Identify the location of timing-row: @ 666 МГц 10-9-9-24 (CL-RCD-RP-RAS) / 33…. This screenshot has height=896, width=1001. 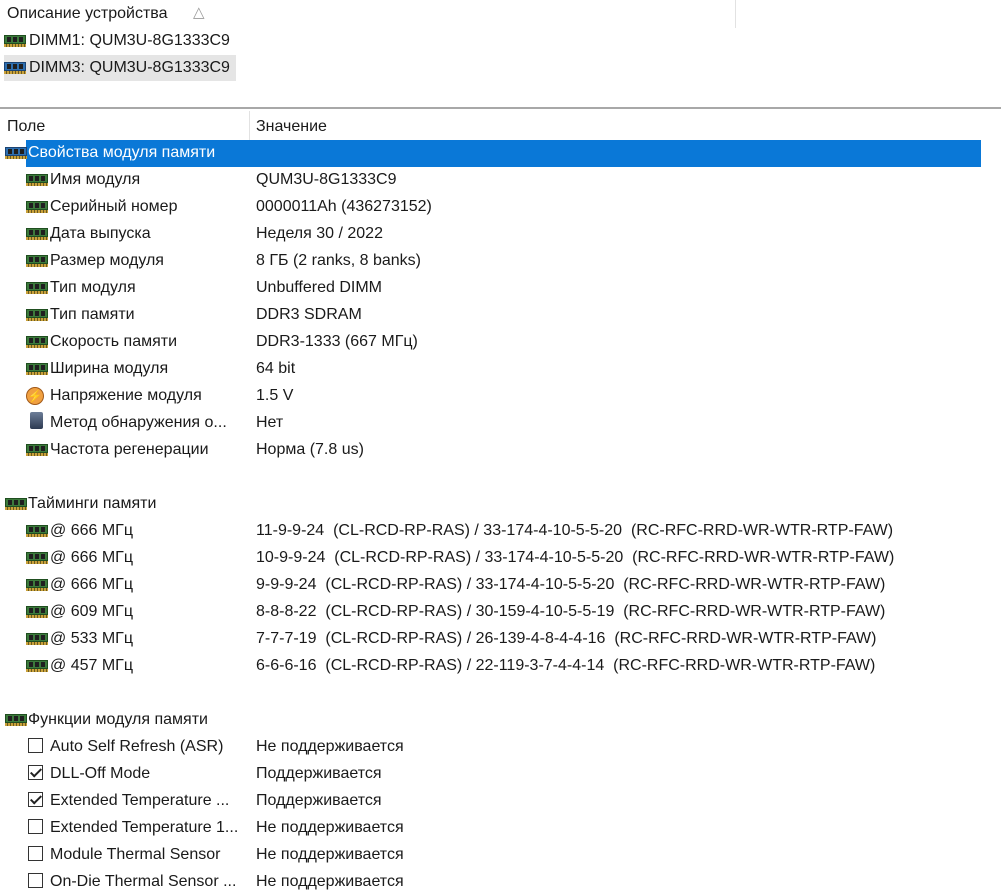
(490, 558).